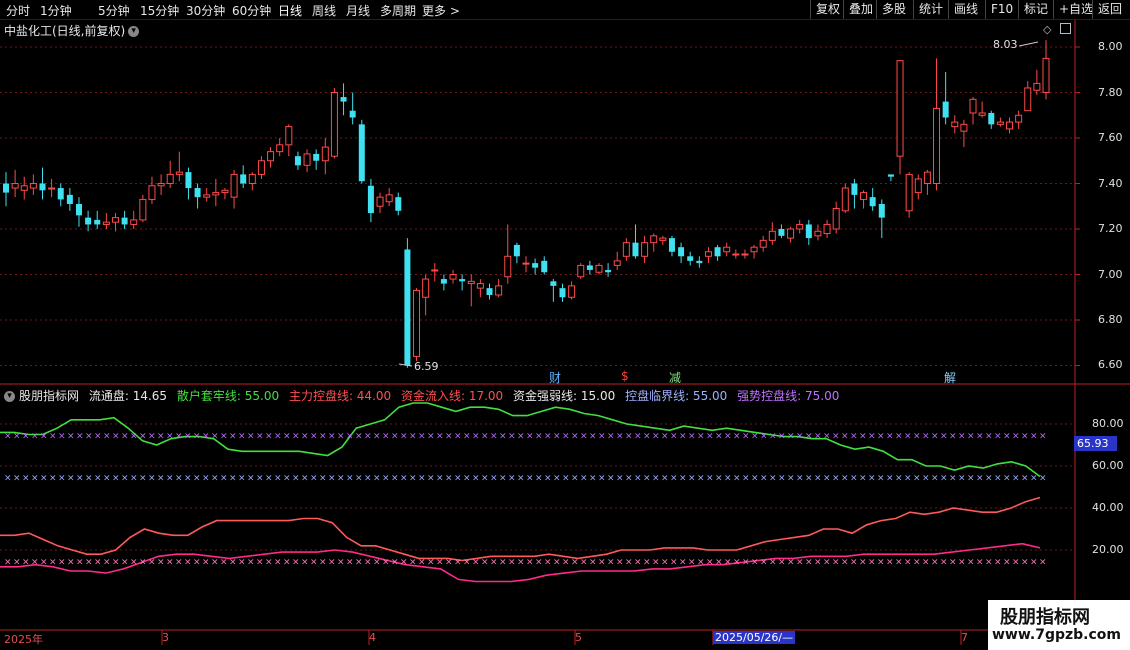  I want to click on btn-stats: 统计, so click(930, 9).